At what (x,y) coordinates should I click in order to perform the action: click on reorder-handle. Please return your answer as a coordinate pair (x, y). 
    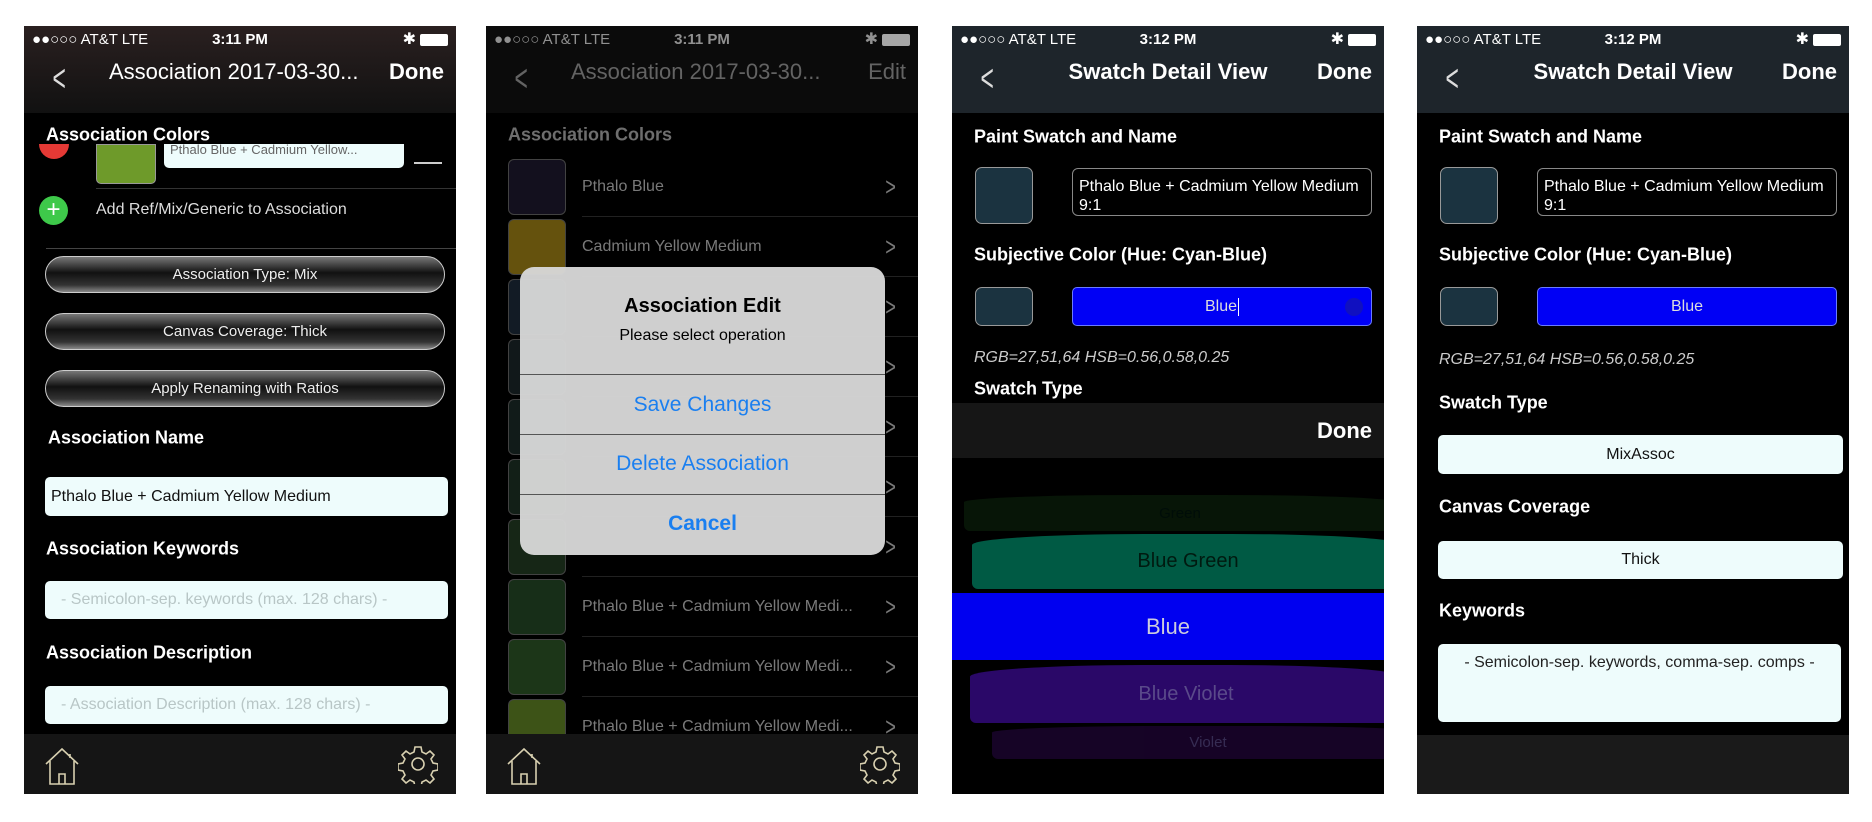
    Looking at the image, I should click on (428, 163).